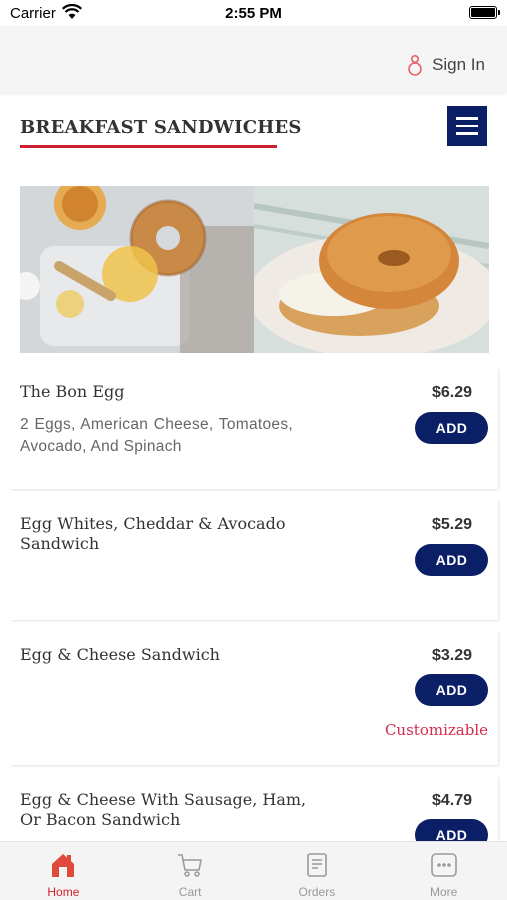 The image size is (507, 900). Describe the element at coordinates (483, 12) in the screenshot. I see `battery-icon` at that location.